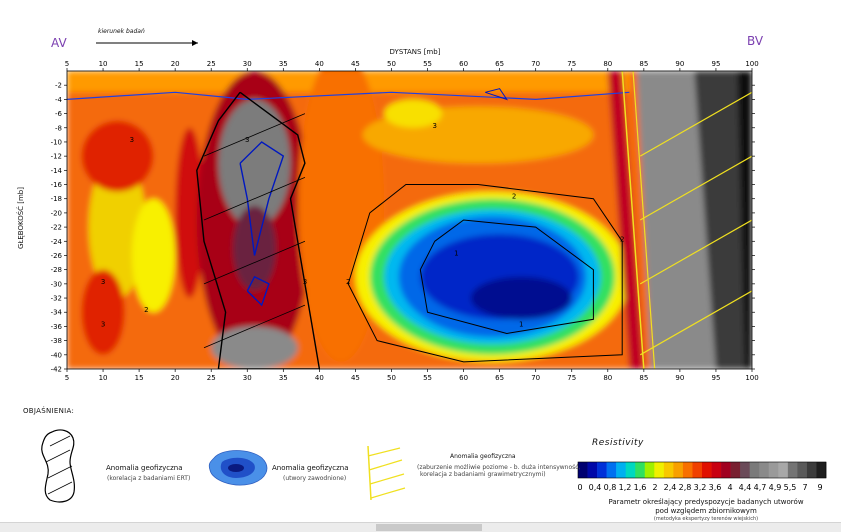  I want to click on legend-watered-icon-core, so click(236, 468).